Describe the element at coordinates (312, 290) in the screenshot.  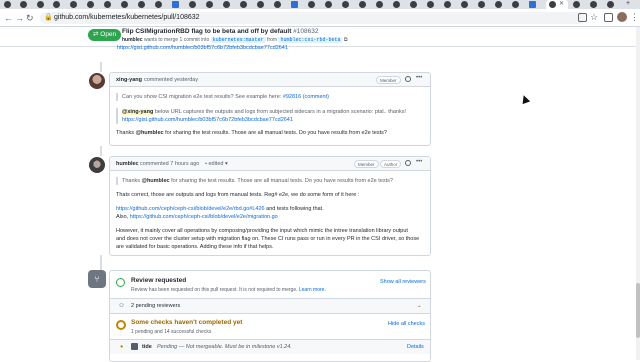
I see `learn-more-link: Learn more.` at that location.